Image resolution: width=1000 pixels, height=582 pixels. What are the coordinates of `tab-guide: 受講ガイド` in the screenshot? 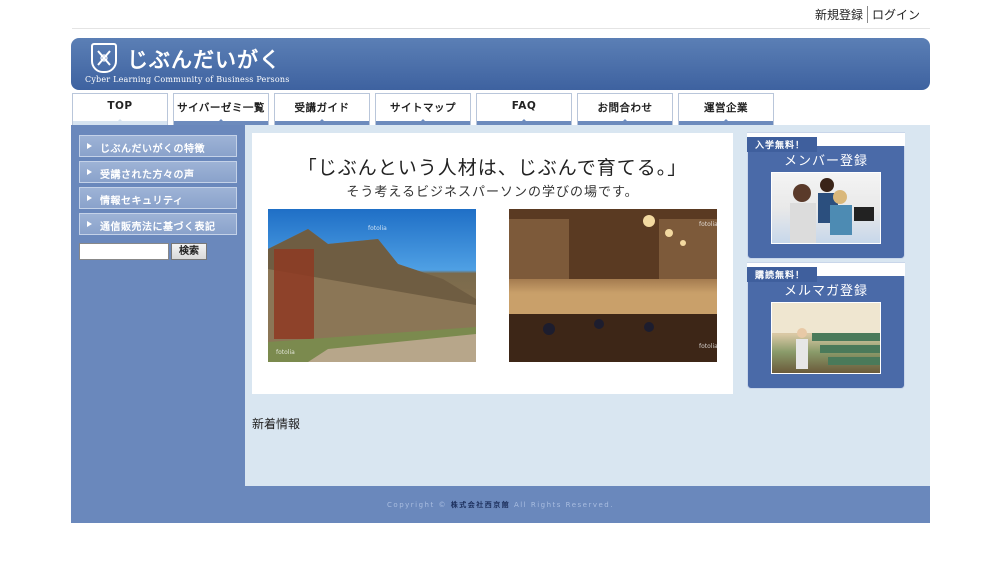 It's located at (322, 109).